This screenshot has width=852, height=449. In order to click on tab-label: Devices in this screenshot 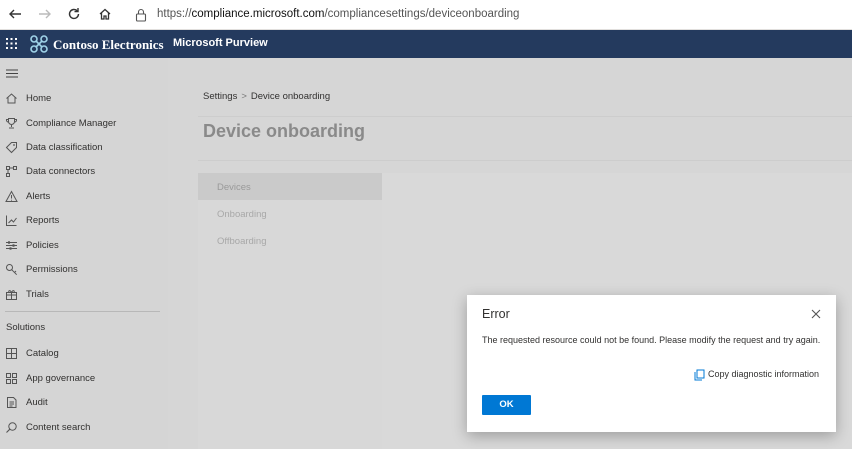, I will do `click(234, 187)`.